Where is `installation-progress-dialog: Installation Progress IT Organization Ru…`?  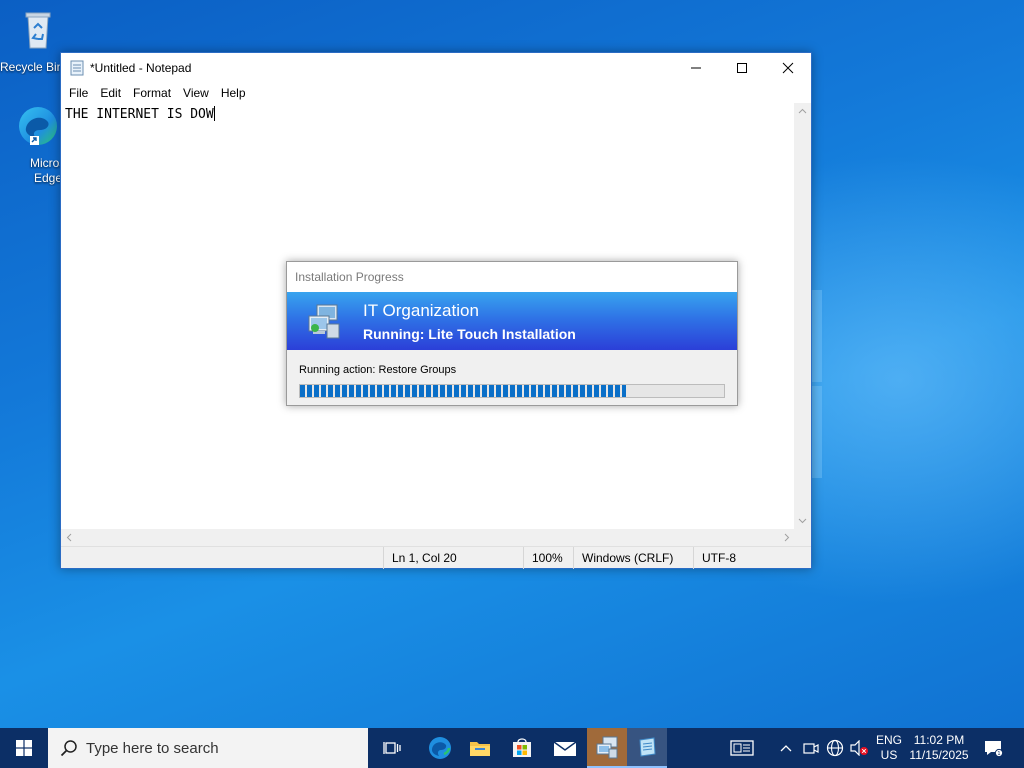 installation-progress-dialog: Installation Progress IT Organization Ru… is located at coordinates (512, 333).